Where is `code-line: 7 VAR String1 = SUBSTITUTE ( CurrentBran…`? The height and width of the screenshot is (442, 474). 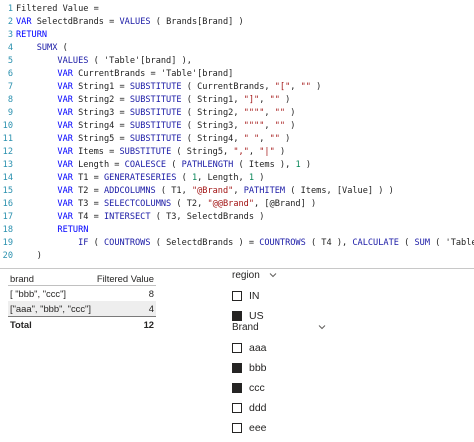 code-line: 7 VAR String1 = SUBSTITUTE ( CurrentBran… is located at coordinates (161, 87).